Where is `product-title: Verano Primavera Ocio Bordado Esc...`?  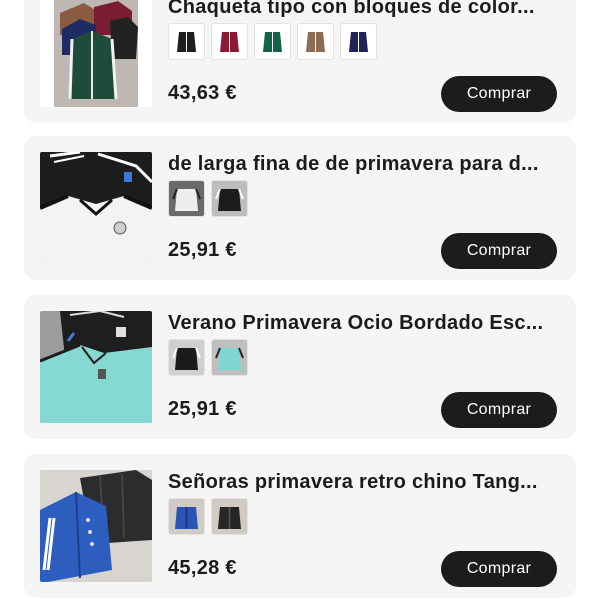 product-title: Verano Primavera Ocio Bordado Esc... is located at coordinates (364, 323).